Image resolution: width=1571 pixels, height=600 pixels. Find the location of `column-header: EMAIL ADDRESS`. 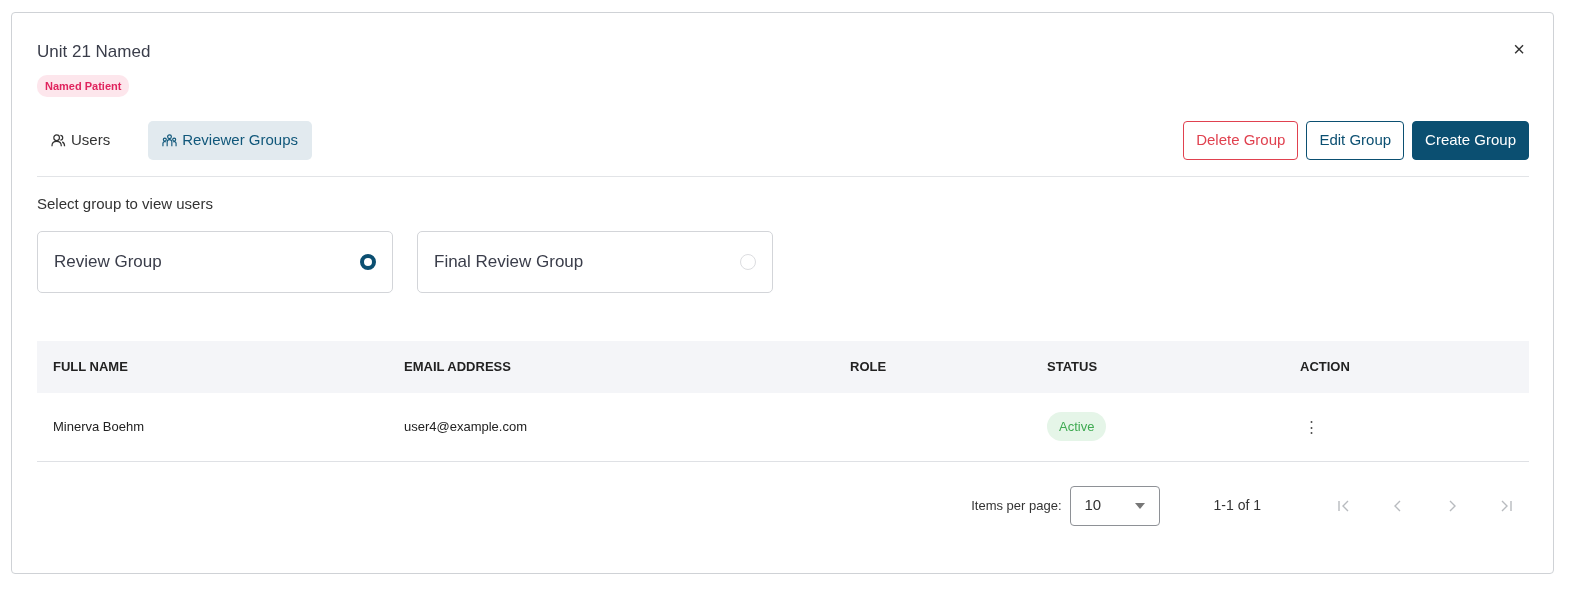

column-header: EMAIL ADDRESS is located at coordinates (611, 367).